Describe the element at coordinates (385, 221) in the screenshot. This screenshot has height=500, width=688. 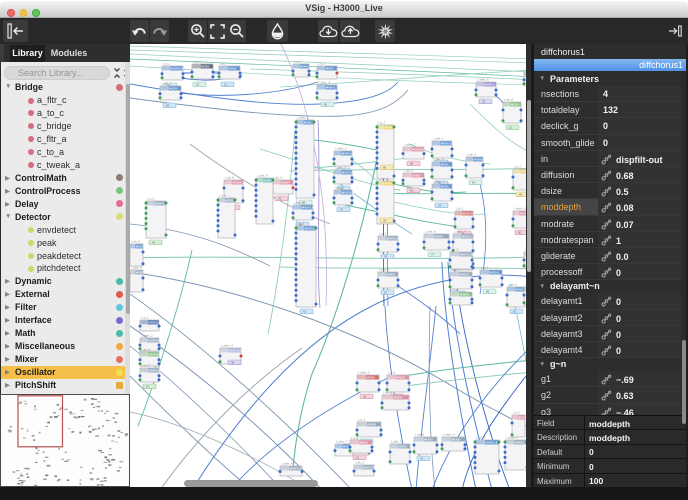
I see `svg-text: 34` at that location.